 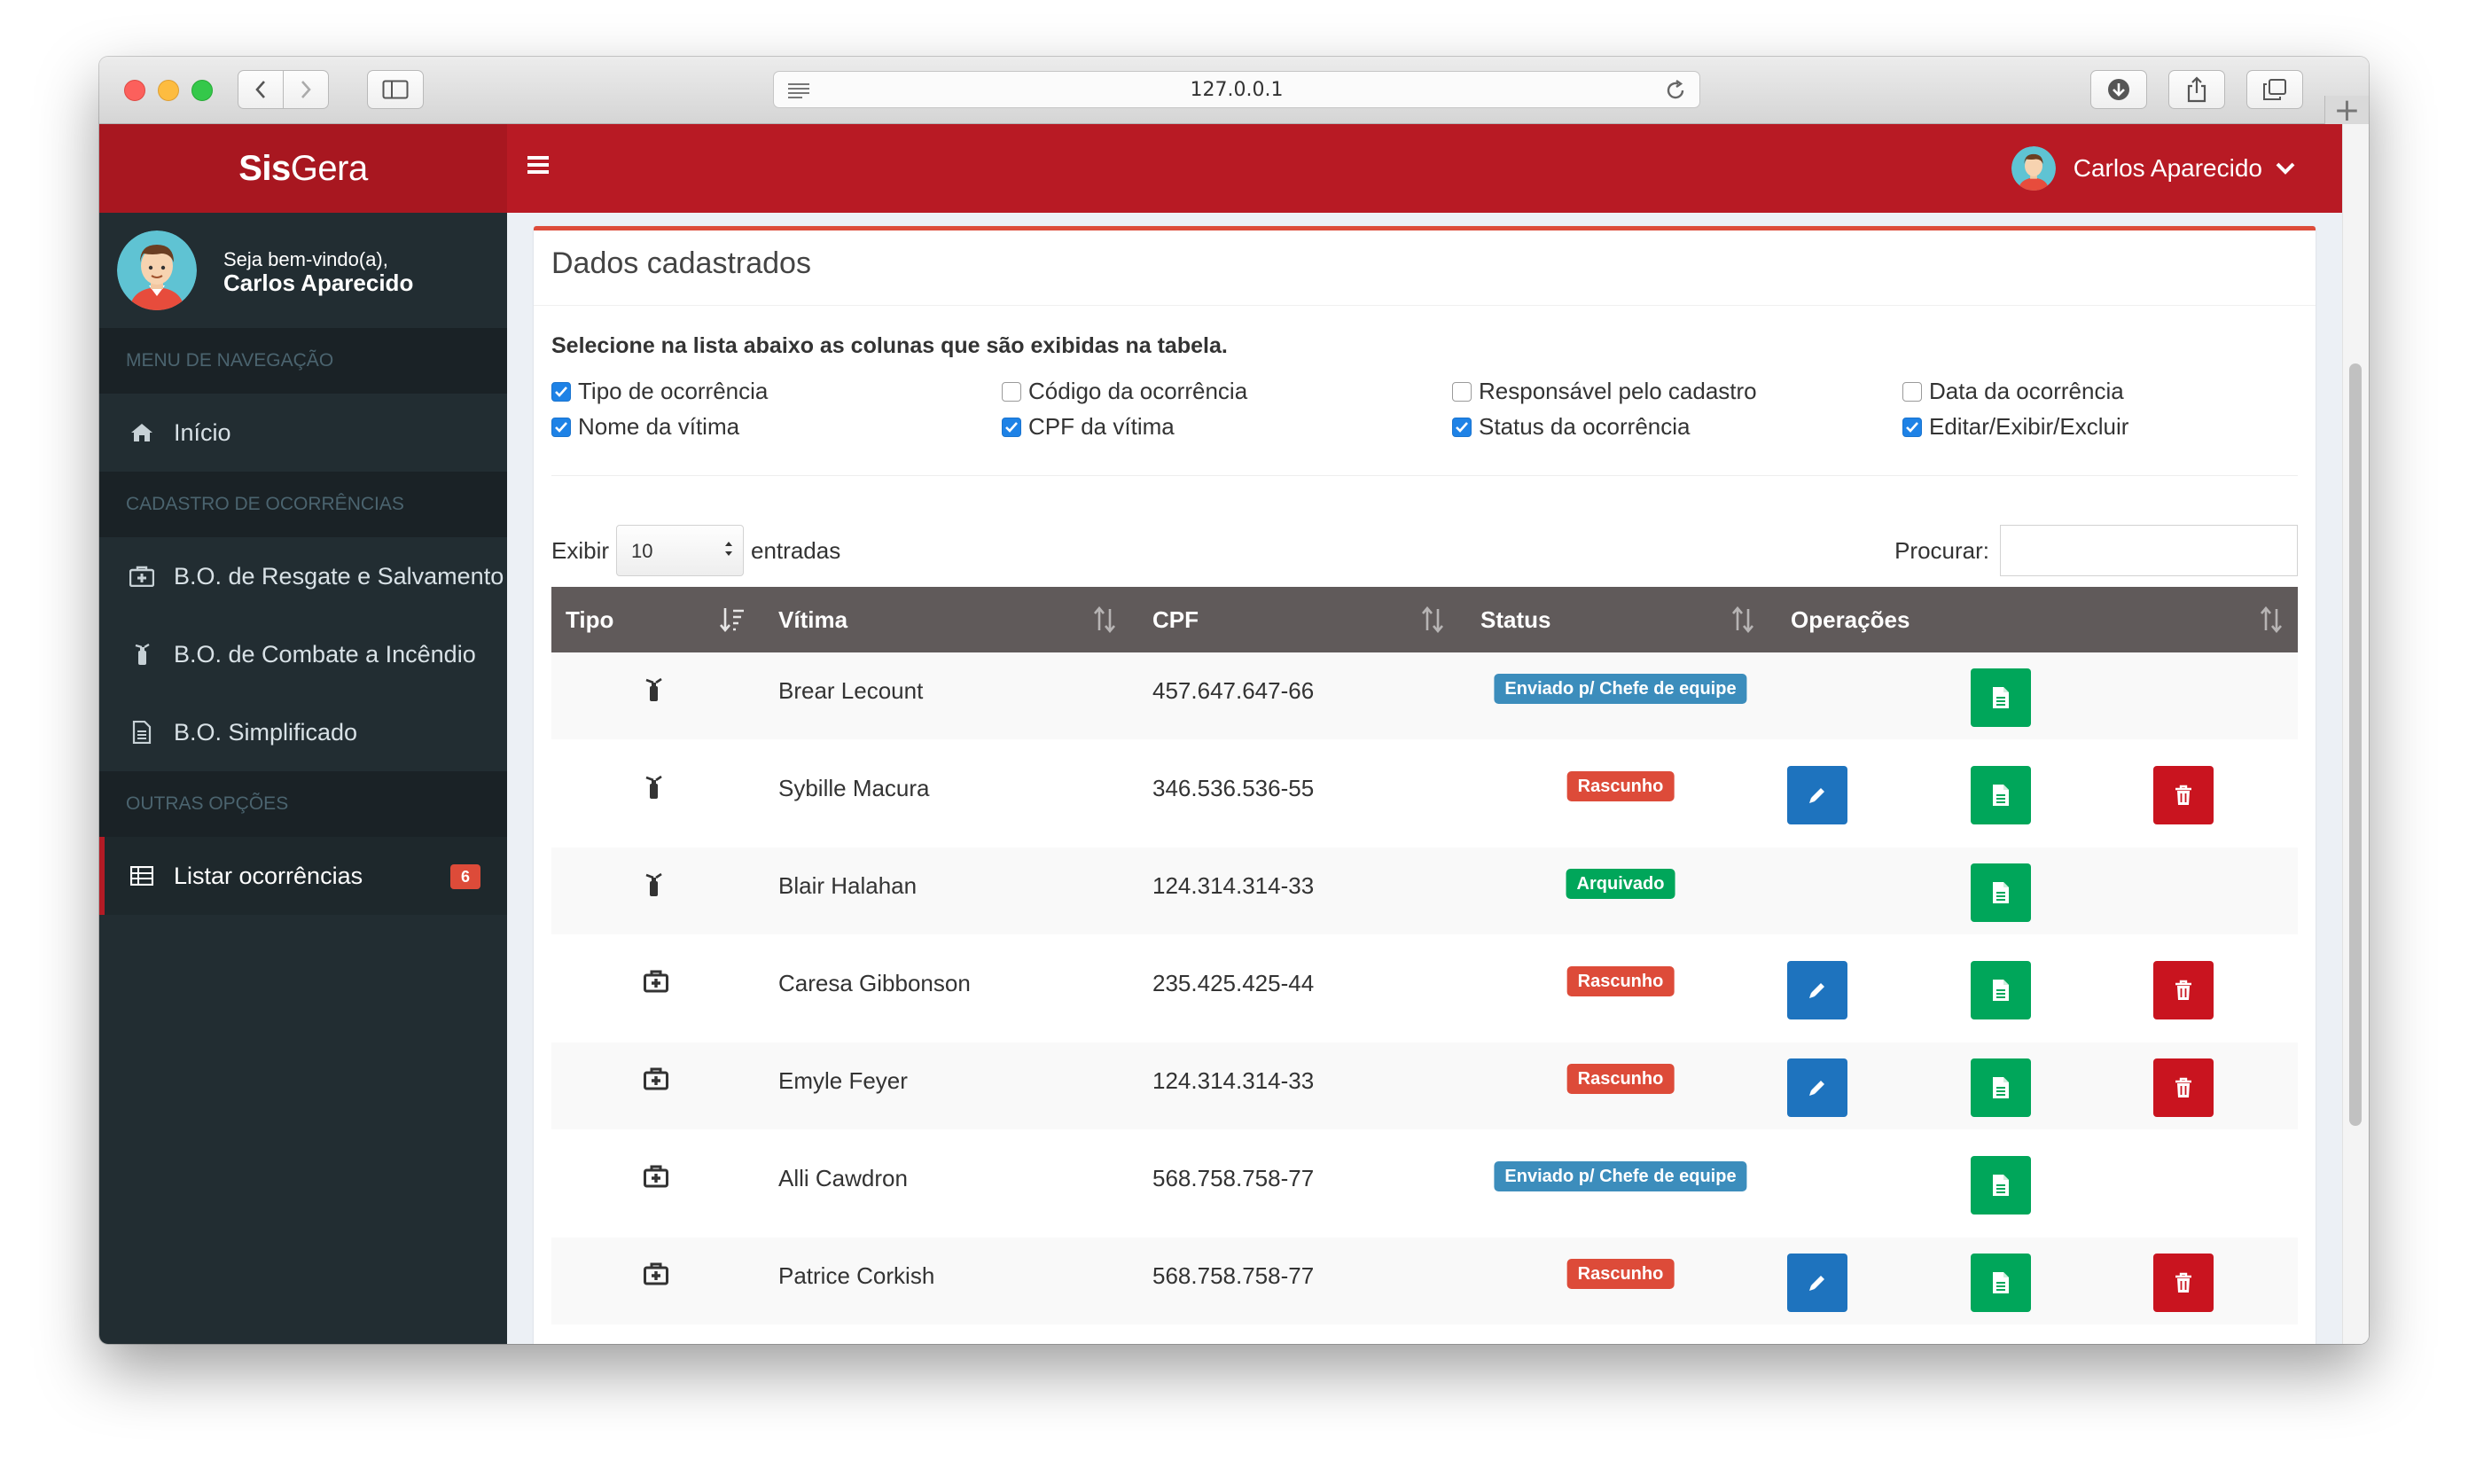 What do you see at coordinates (1604, 391) in the screenshot?
I see `column-toggle: Responsável pelo cadastro` at bounding box center [1604, 391].